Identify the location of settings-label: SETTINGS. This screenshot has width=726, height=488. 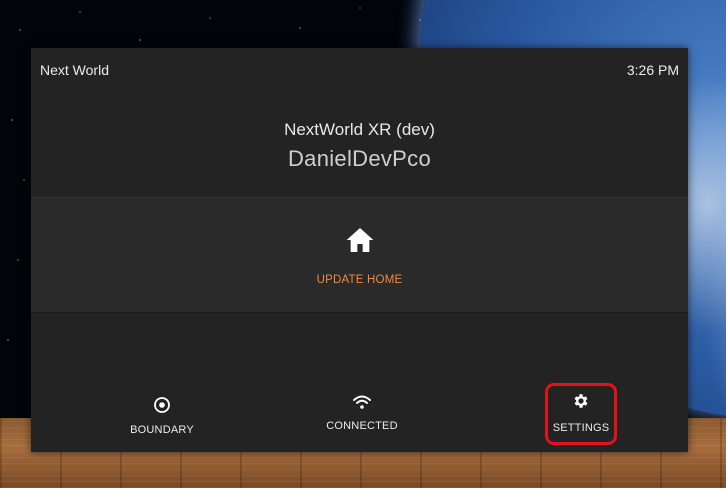
(581, 428).